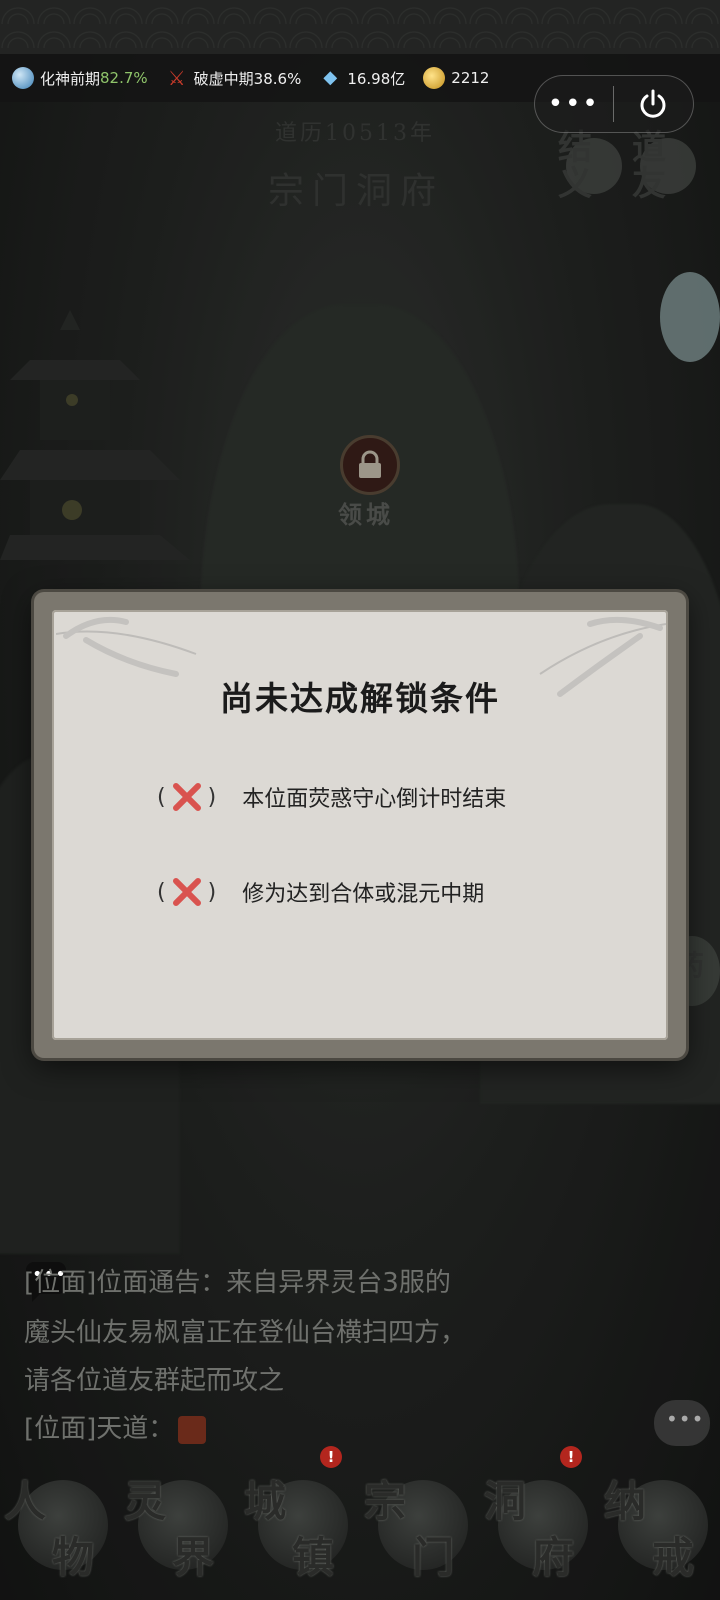  Describe the element at coordinates (265, 1501) in the screenshot. I see `nav-label-char: 城` at that location.